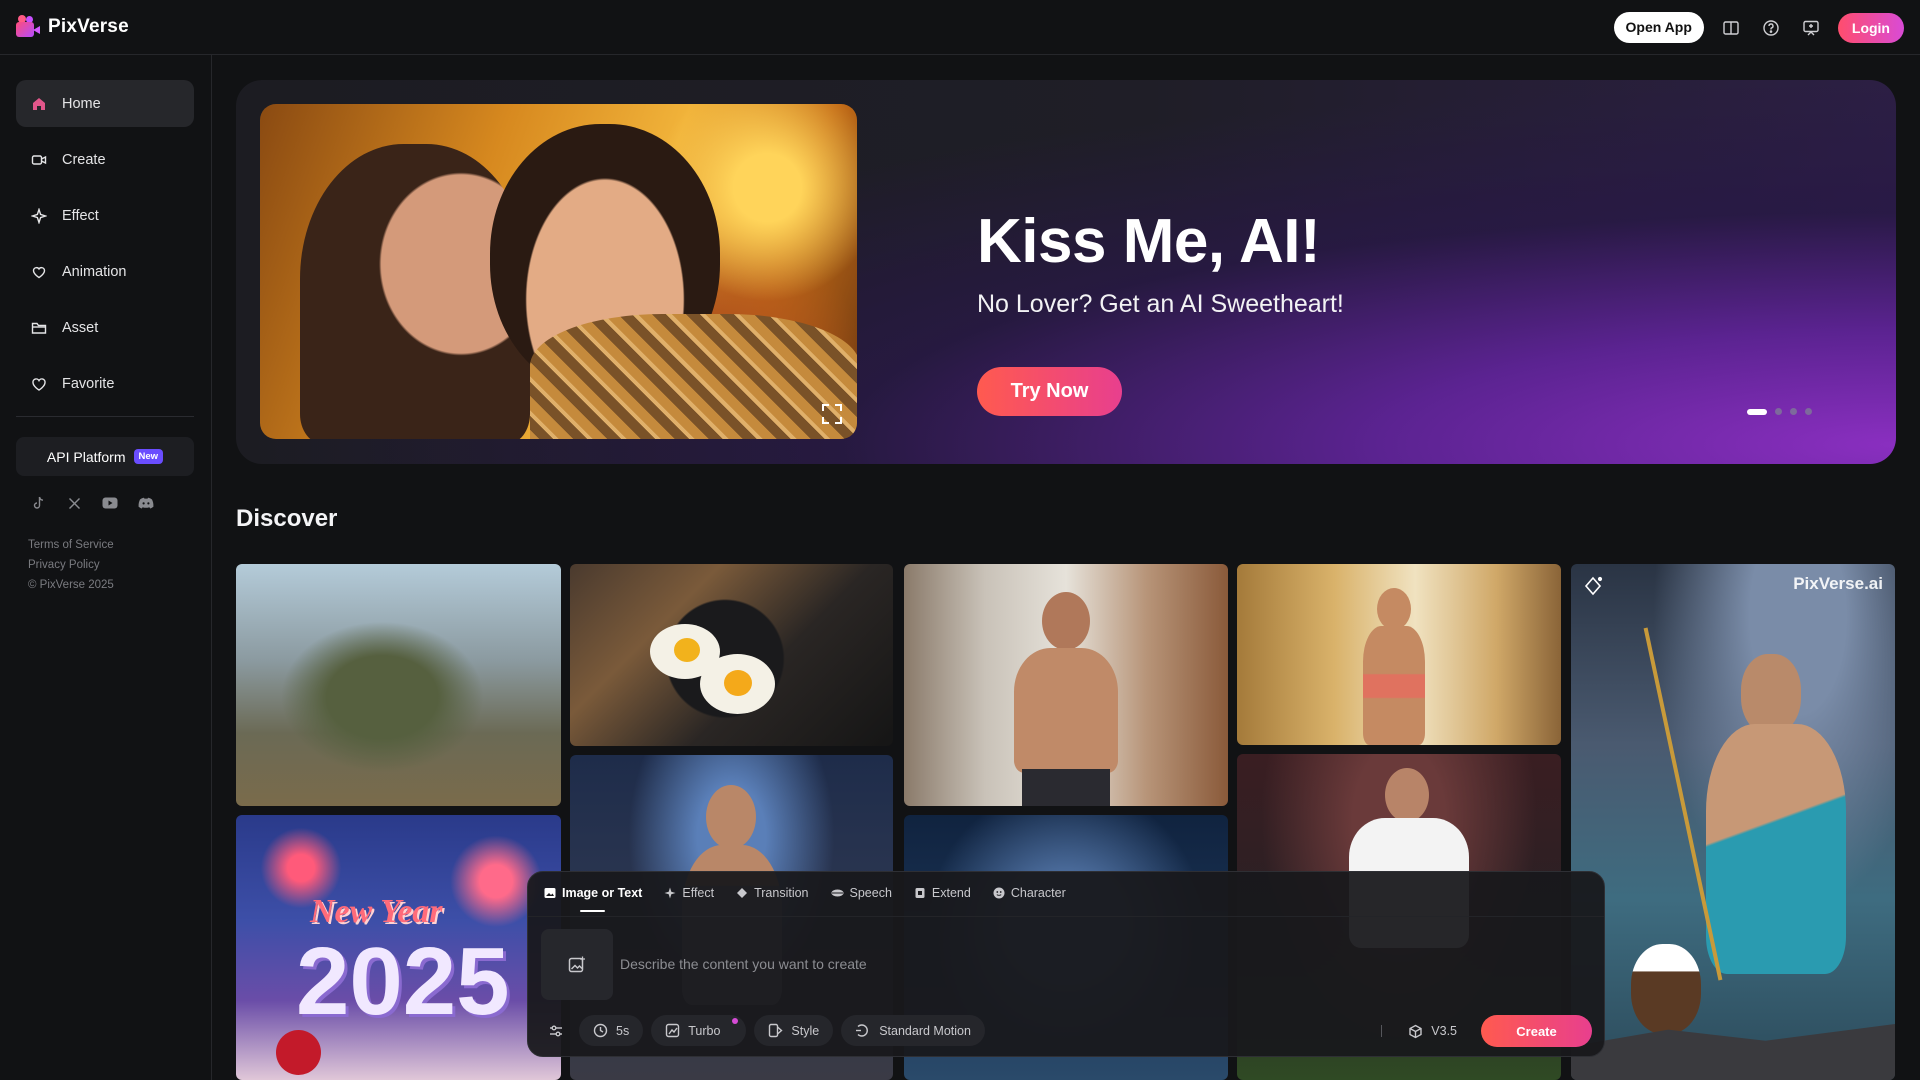 The height and width of the screenshot is (1080, 1920). What do you see at coordinates (942, 893) in the screenshot?
I see `tab-extend: Extend` at bounding box center [942, 893].